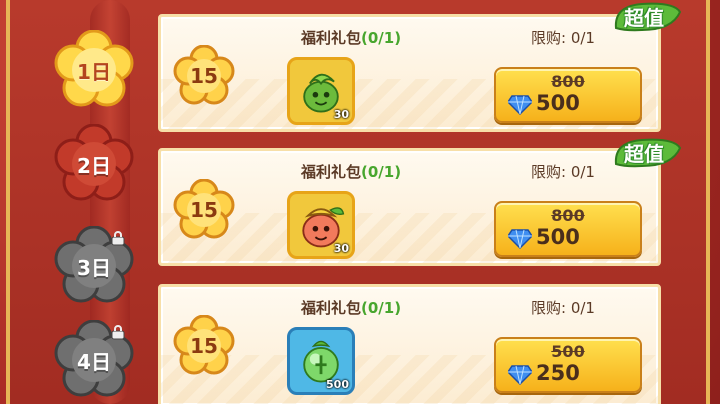 The image size is (720, 404). What do you see at coordinates (568, 351) in the screenshot?
I see `original-price: 500` at bounding box center [568, 351].